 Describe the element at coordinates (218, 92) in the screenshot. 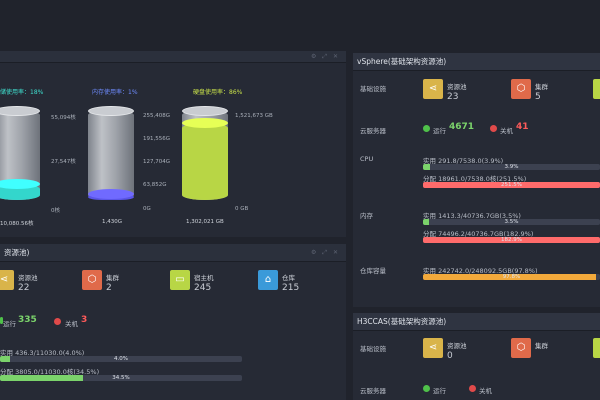

I see `gauge-title-disk: 硬盘使用率：86%` at that location.